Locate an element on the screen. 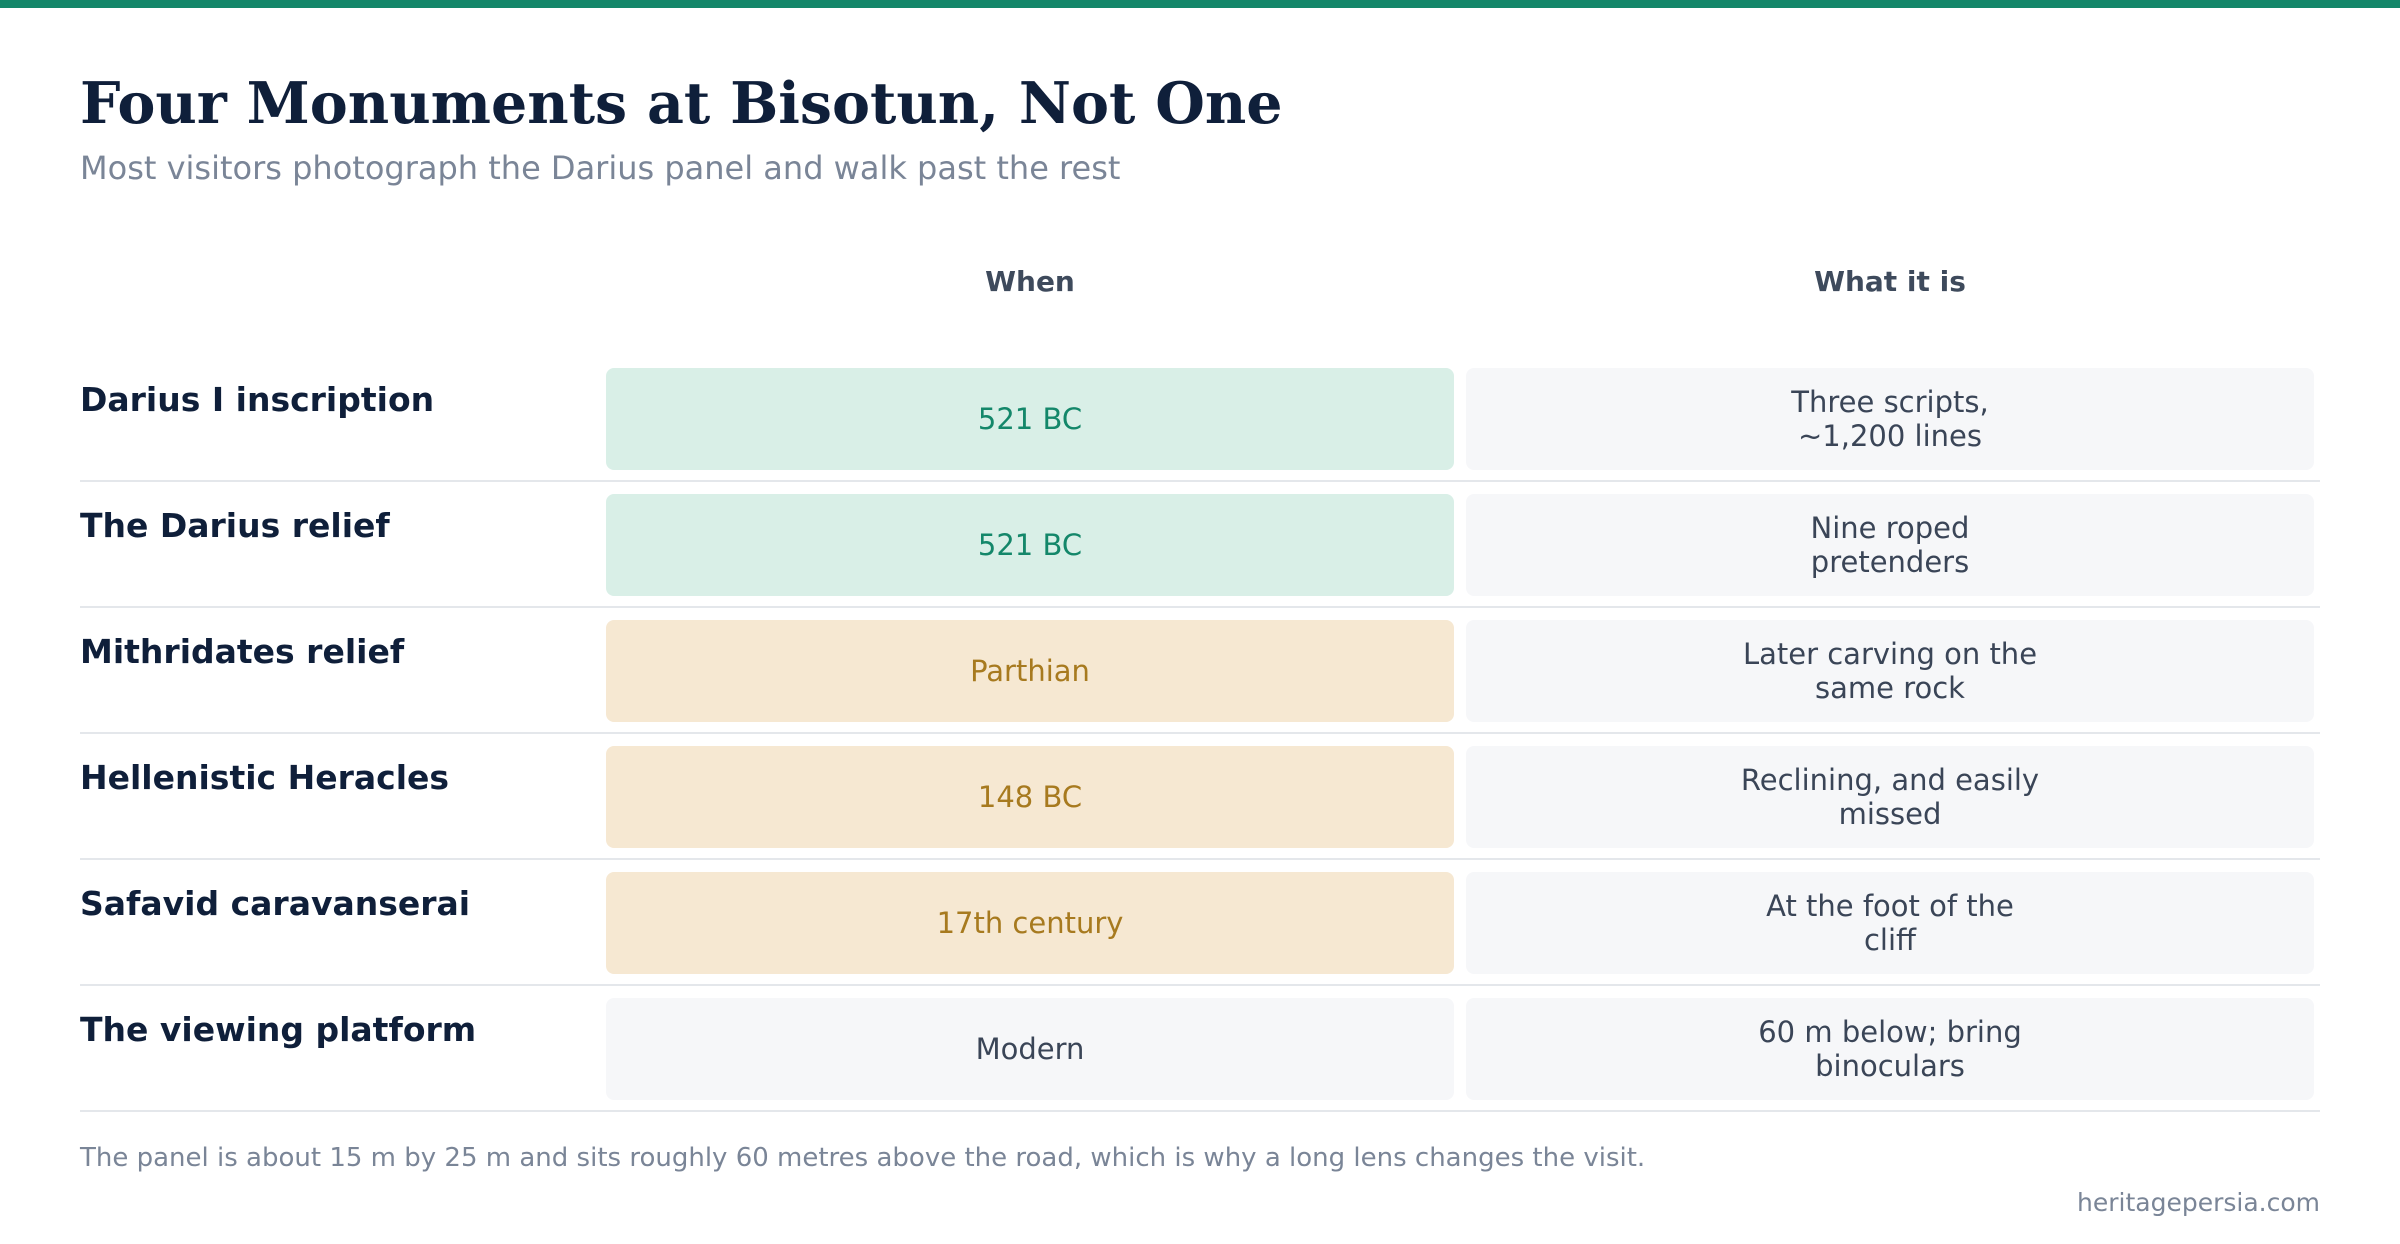 This screenshot has height=1244, width=2400. what-value: Nine roped pretenders is located at coordinates (1890, 545).